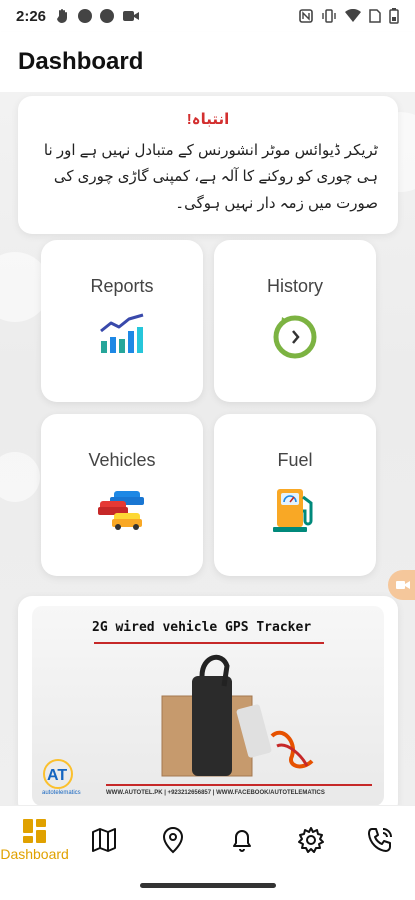 This screenshot has height=900, width=415. Describe the element at coordinates (122, 511) in the screenshot. I see `cars-icon` at that location.